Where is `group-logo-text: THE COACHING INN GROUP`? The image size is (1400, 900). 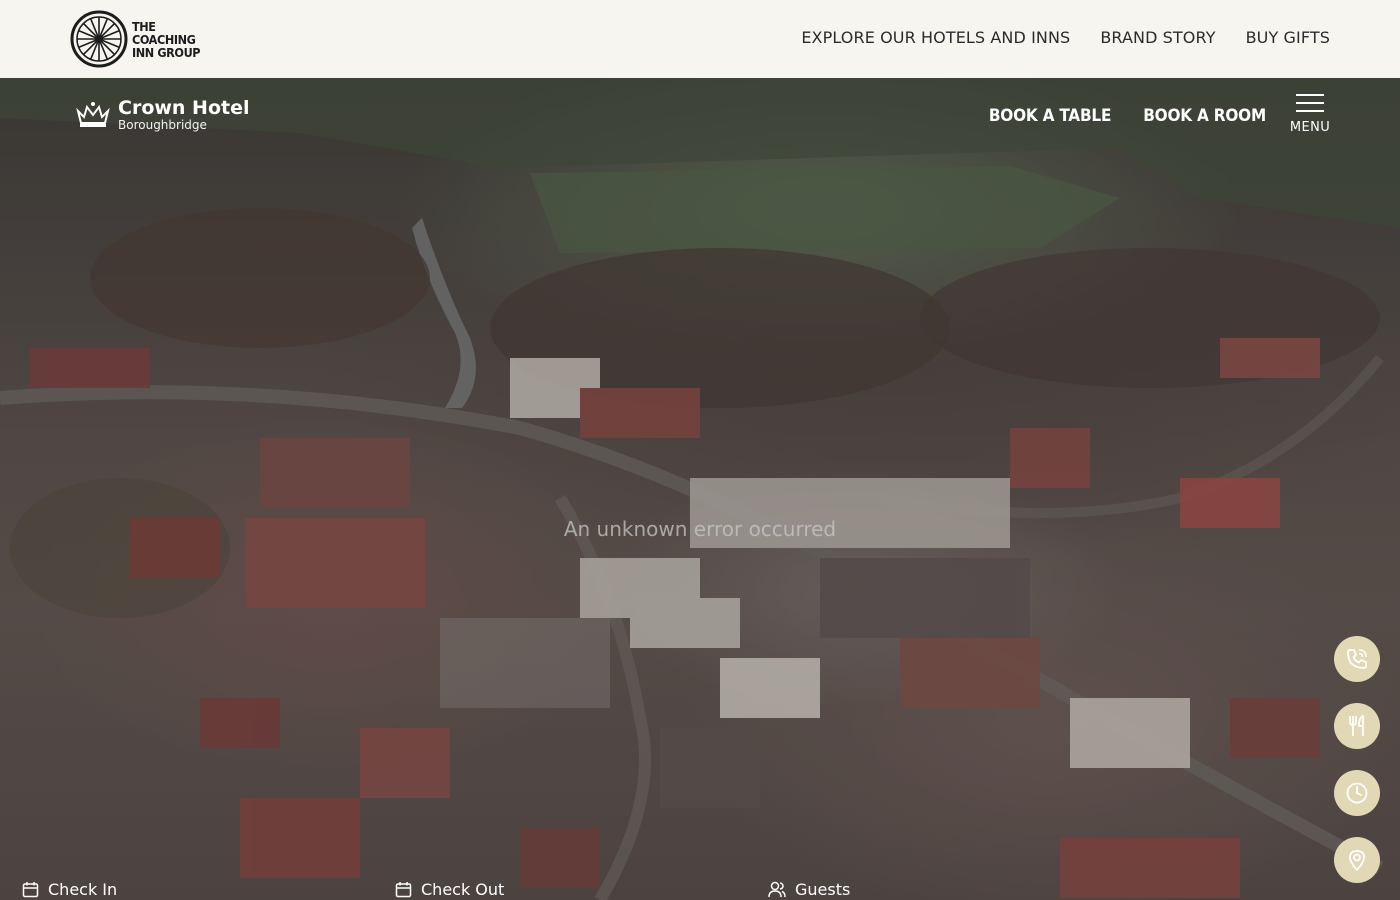
group-logo-text: THE COACHING INN GROUP is located at coordinates (166, 39).